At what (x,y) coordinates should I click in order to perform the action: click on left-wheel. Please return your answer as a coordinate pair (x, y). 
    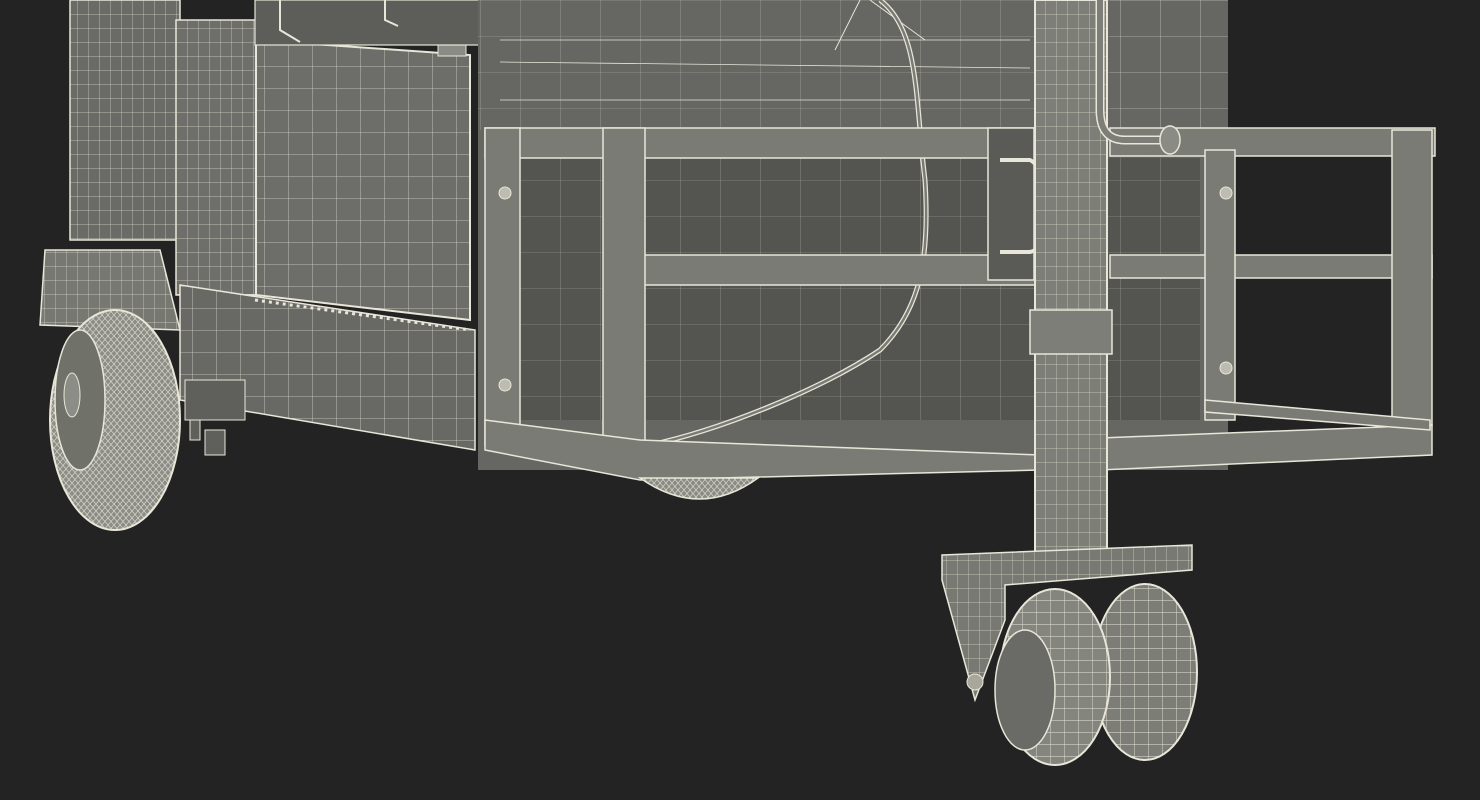
    Looking at the image, I should click on (115, 420).